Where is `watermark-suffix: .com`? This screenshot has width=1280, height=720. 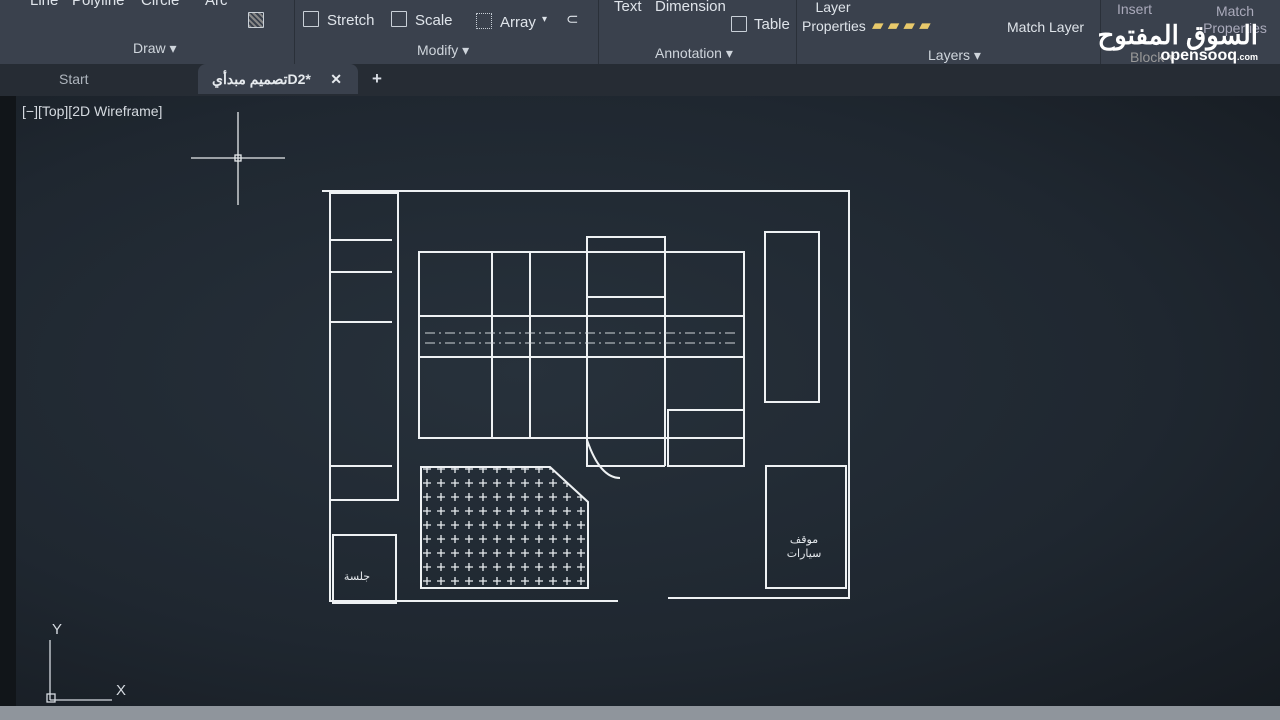 watermark-suffix: .com is located at coordinates (1247, 57).